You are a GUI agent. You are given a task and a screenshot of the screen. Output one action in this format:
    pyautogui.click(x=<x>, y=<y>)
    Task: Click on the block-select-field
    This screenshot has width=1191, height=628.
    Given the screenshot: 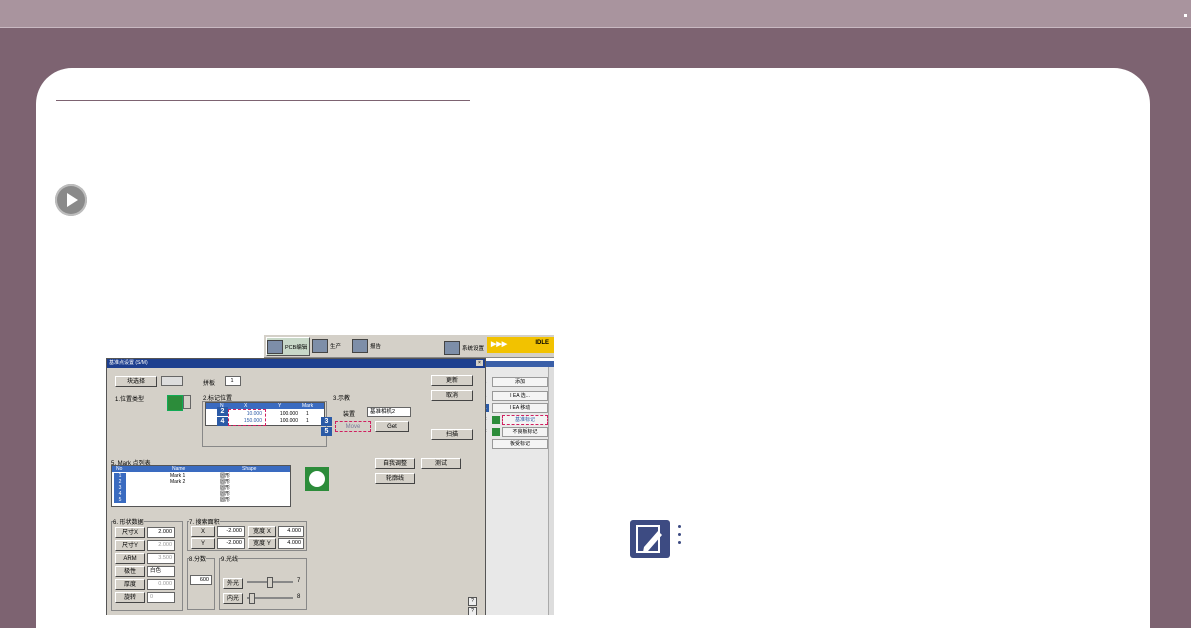 What is the action you would take?
    pyautogui.click(x=172, y=381)
    